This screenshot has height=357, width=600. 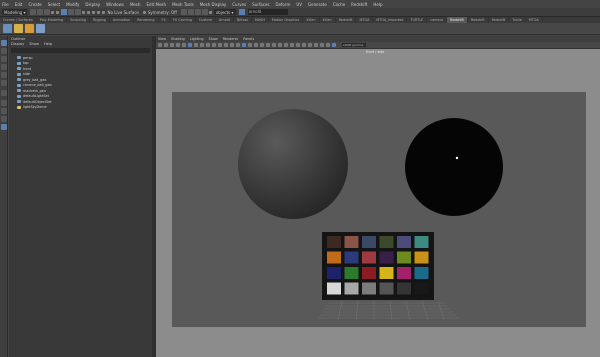 I want to click on grid-icon, so click(x=190, y=45).